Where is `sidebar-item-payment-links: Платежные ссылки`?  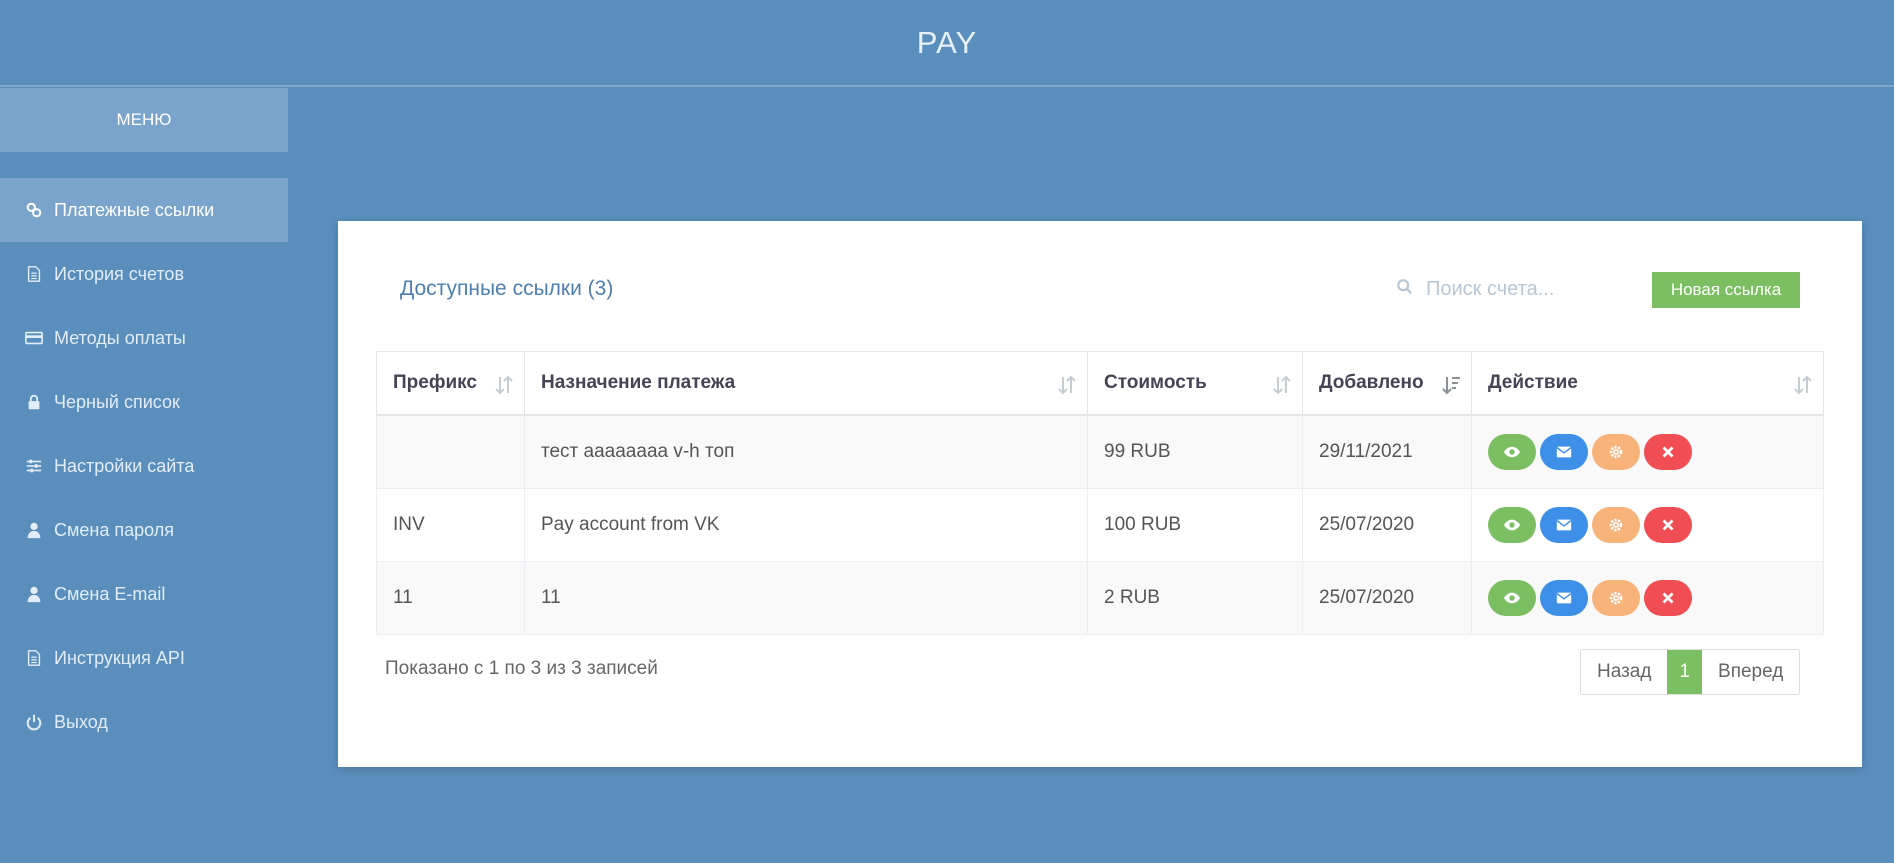
sidebar-item-payment-links: Платежные ссылки is located at coordinates (144, 210).